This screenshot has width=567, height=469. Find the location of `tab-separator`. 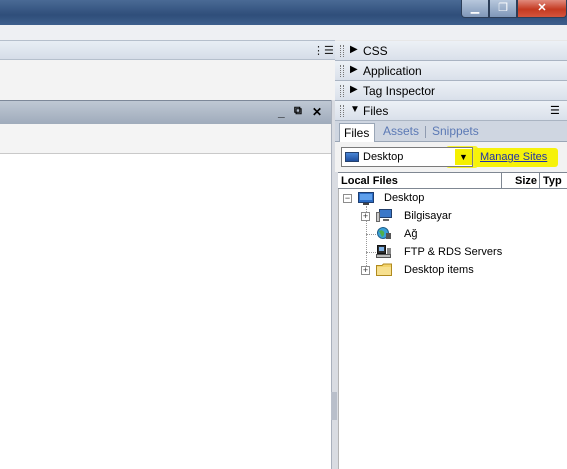

tab-separator is located at coordinates (425, 132).